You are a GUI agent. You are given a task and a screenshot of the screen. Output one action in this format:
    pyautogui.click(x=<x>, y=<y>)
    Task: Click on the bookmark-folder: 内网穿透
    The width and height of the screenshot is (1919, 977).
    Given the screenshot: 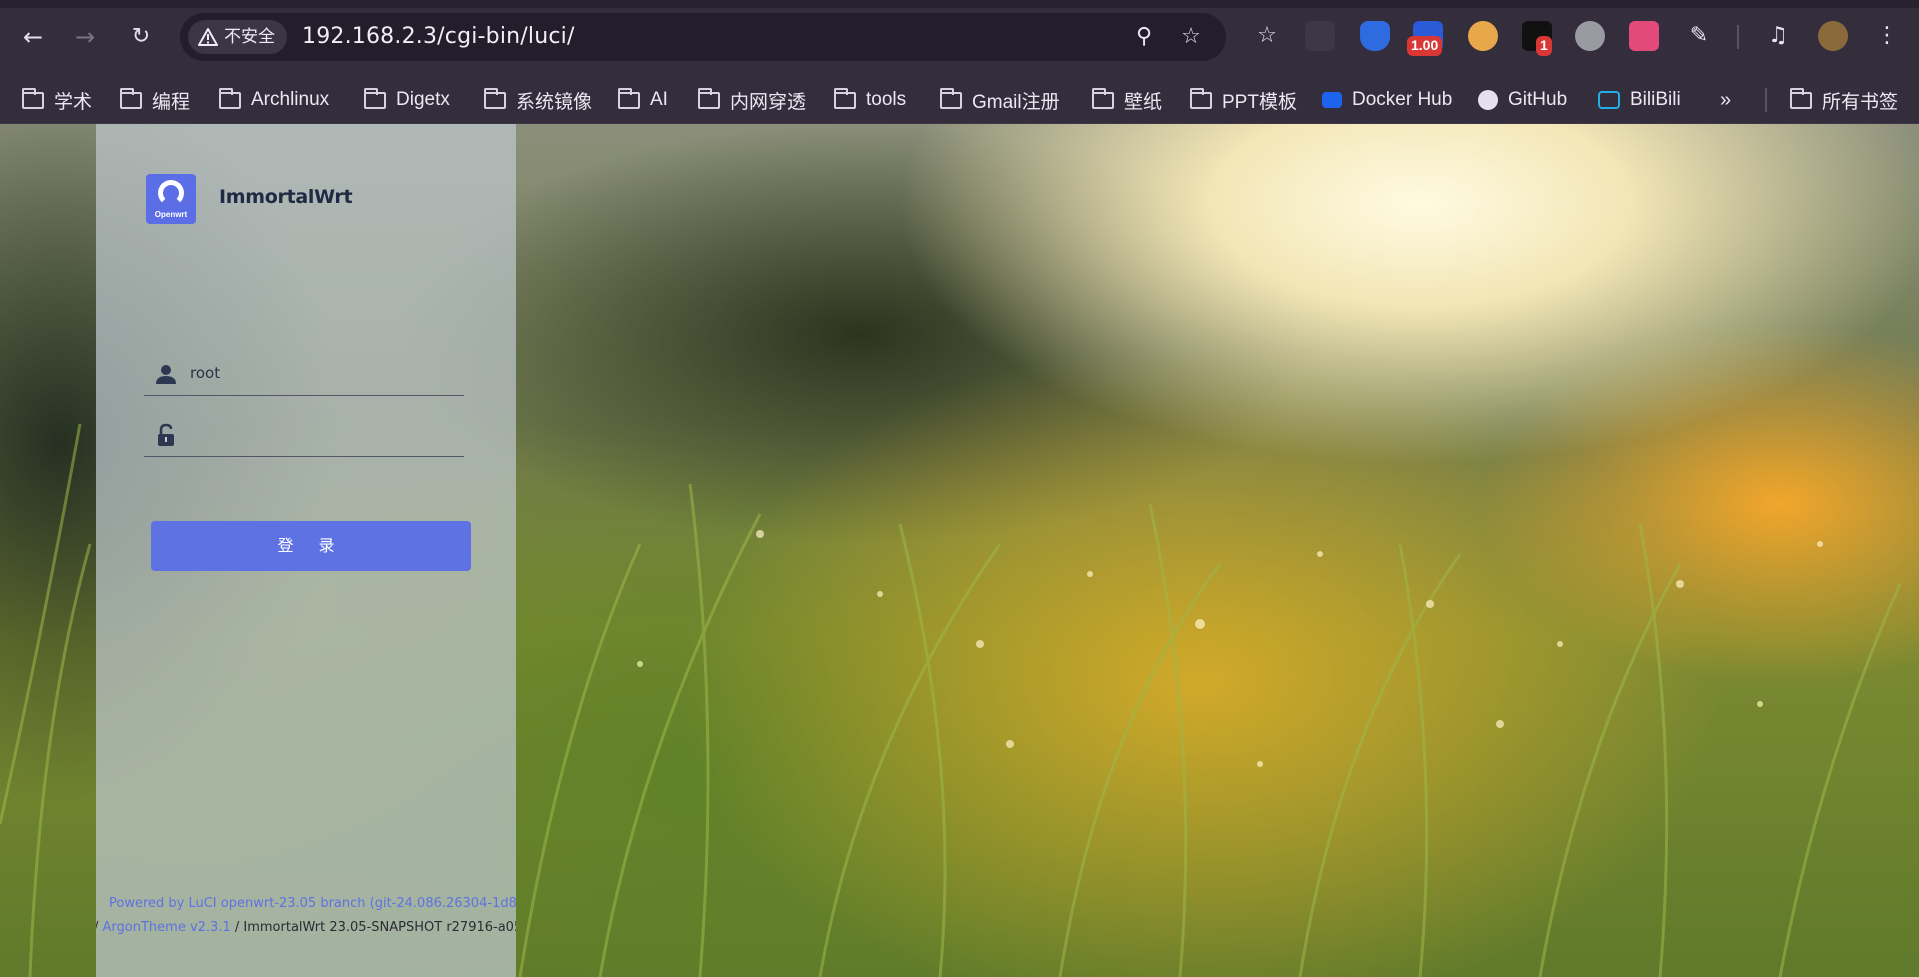 What is the action you would take?
    pyautogui.click(x=752, y=100)
    